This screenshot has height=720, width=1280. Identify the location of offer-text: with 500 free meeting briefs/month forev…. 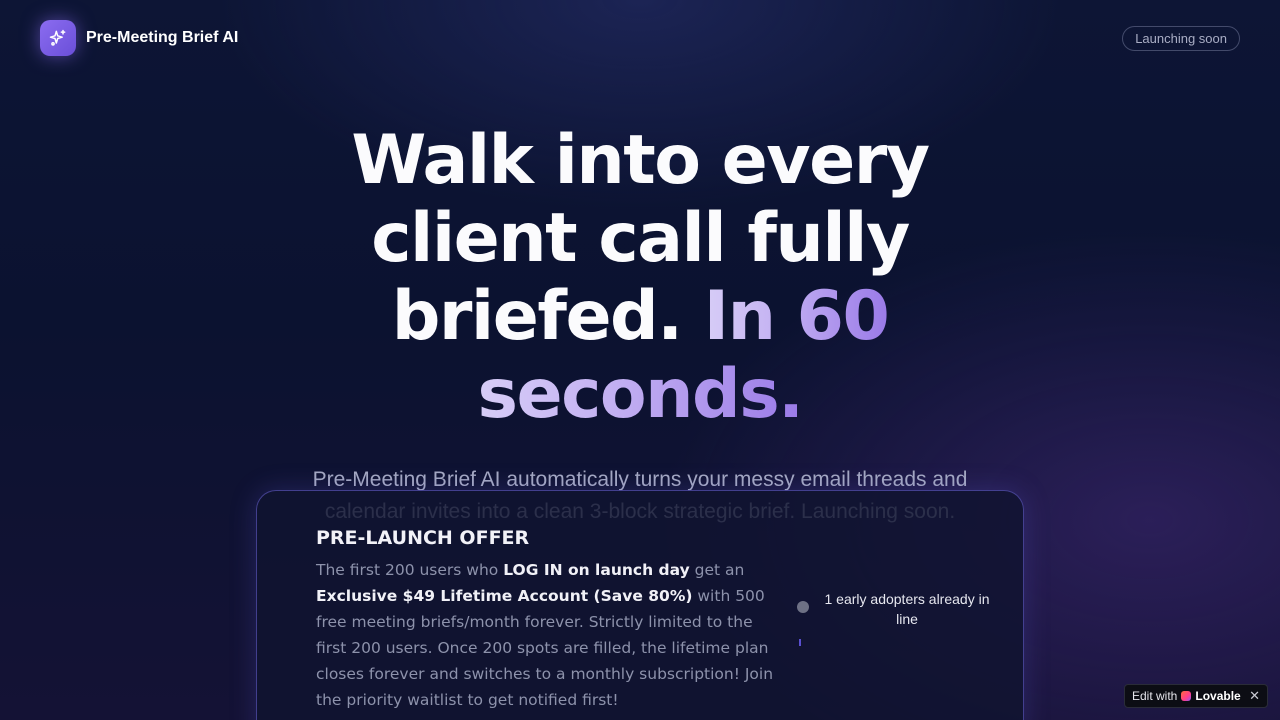
(545, 648).